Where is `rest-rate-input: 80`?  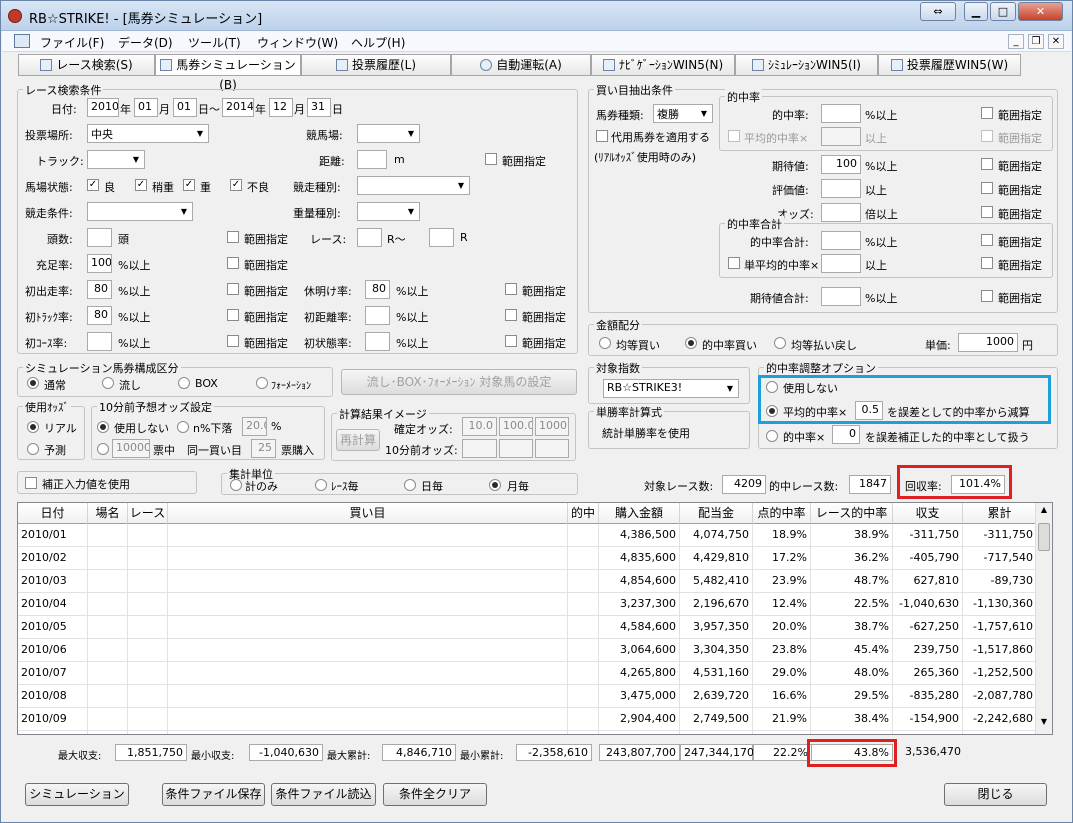
rest-rate-input: 80 is located at coordinates (377, 289).